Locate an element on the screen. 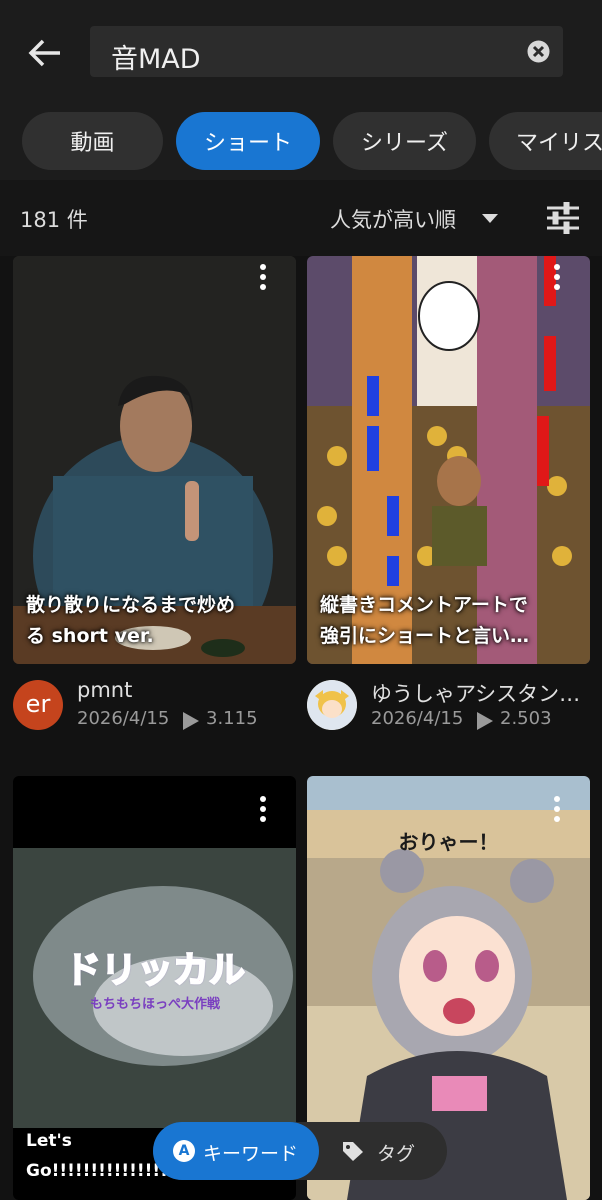 The width and height of the screenshot is (602, 1200). tab-label: マイリスト is located at coordinates (559, 143).